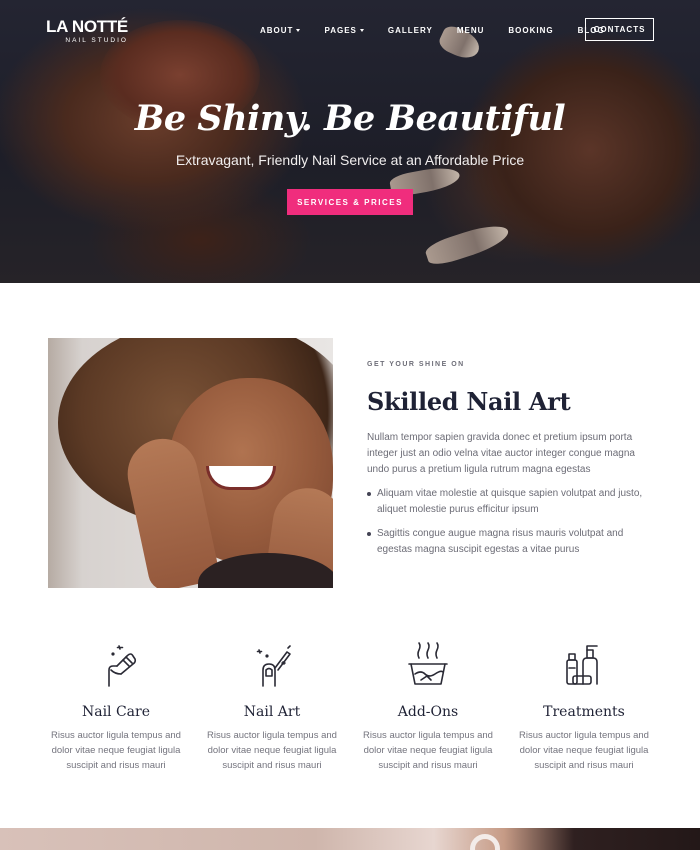  I want to click on nav-item-pages: PAGES, so click(344, 30).